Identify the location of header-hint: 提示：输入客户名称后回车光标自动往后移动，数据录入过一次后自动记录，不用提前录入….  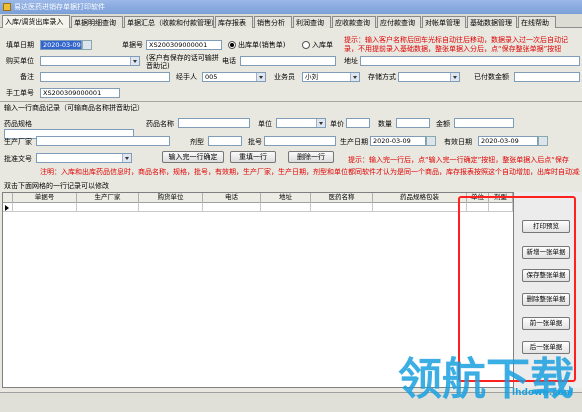
(456, 44).